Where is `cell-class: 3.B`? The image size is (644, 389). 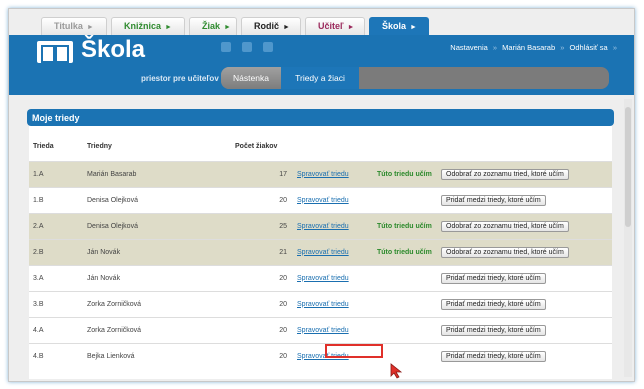
cell-class: 3.B is located at coordinates (58, 303).